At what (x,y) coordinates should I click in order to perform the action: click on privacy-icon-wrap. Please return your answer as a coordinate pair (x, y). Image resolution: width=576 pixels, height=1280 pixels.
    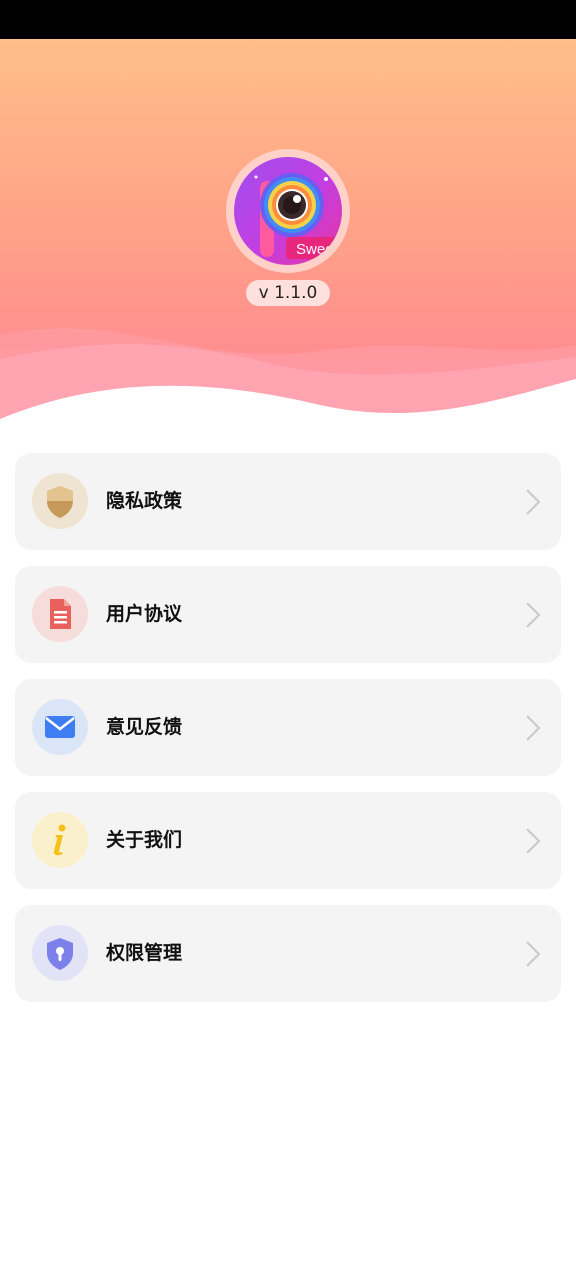
    Looking at the image, I should click on (60, 501).